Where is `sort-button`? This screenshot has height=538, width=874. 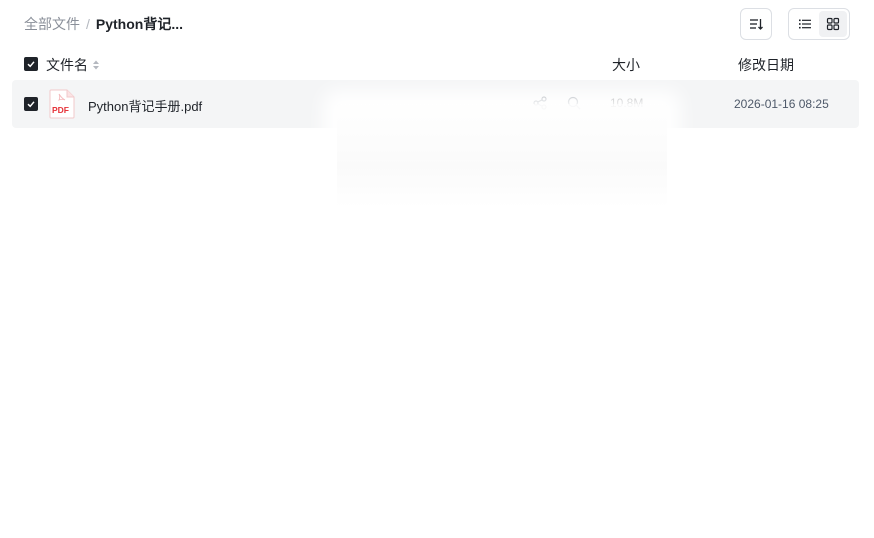 sort-button is located at coordinates (756, 24).